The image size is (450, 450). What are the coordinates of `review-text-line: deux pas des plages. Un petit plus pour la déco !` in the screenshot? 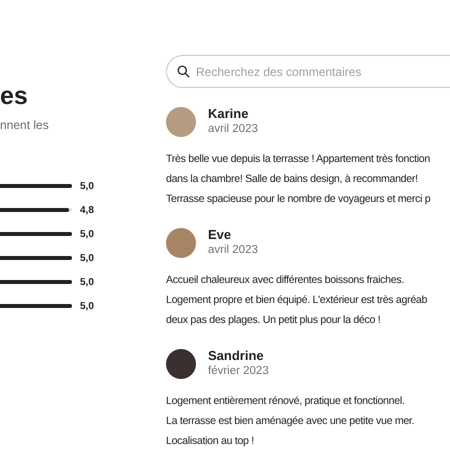 It's located at (274, 320).